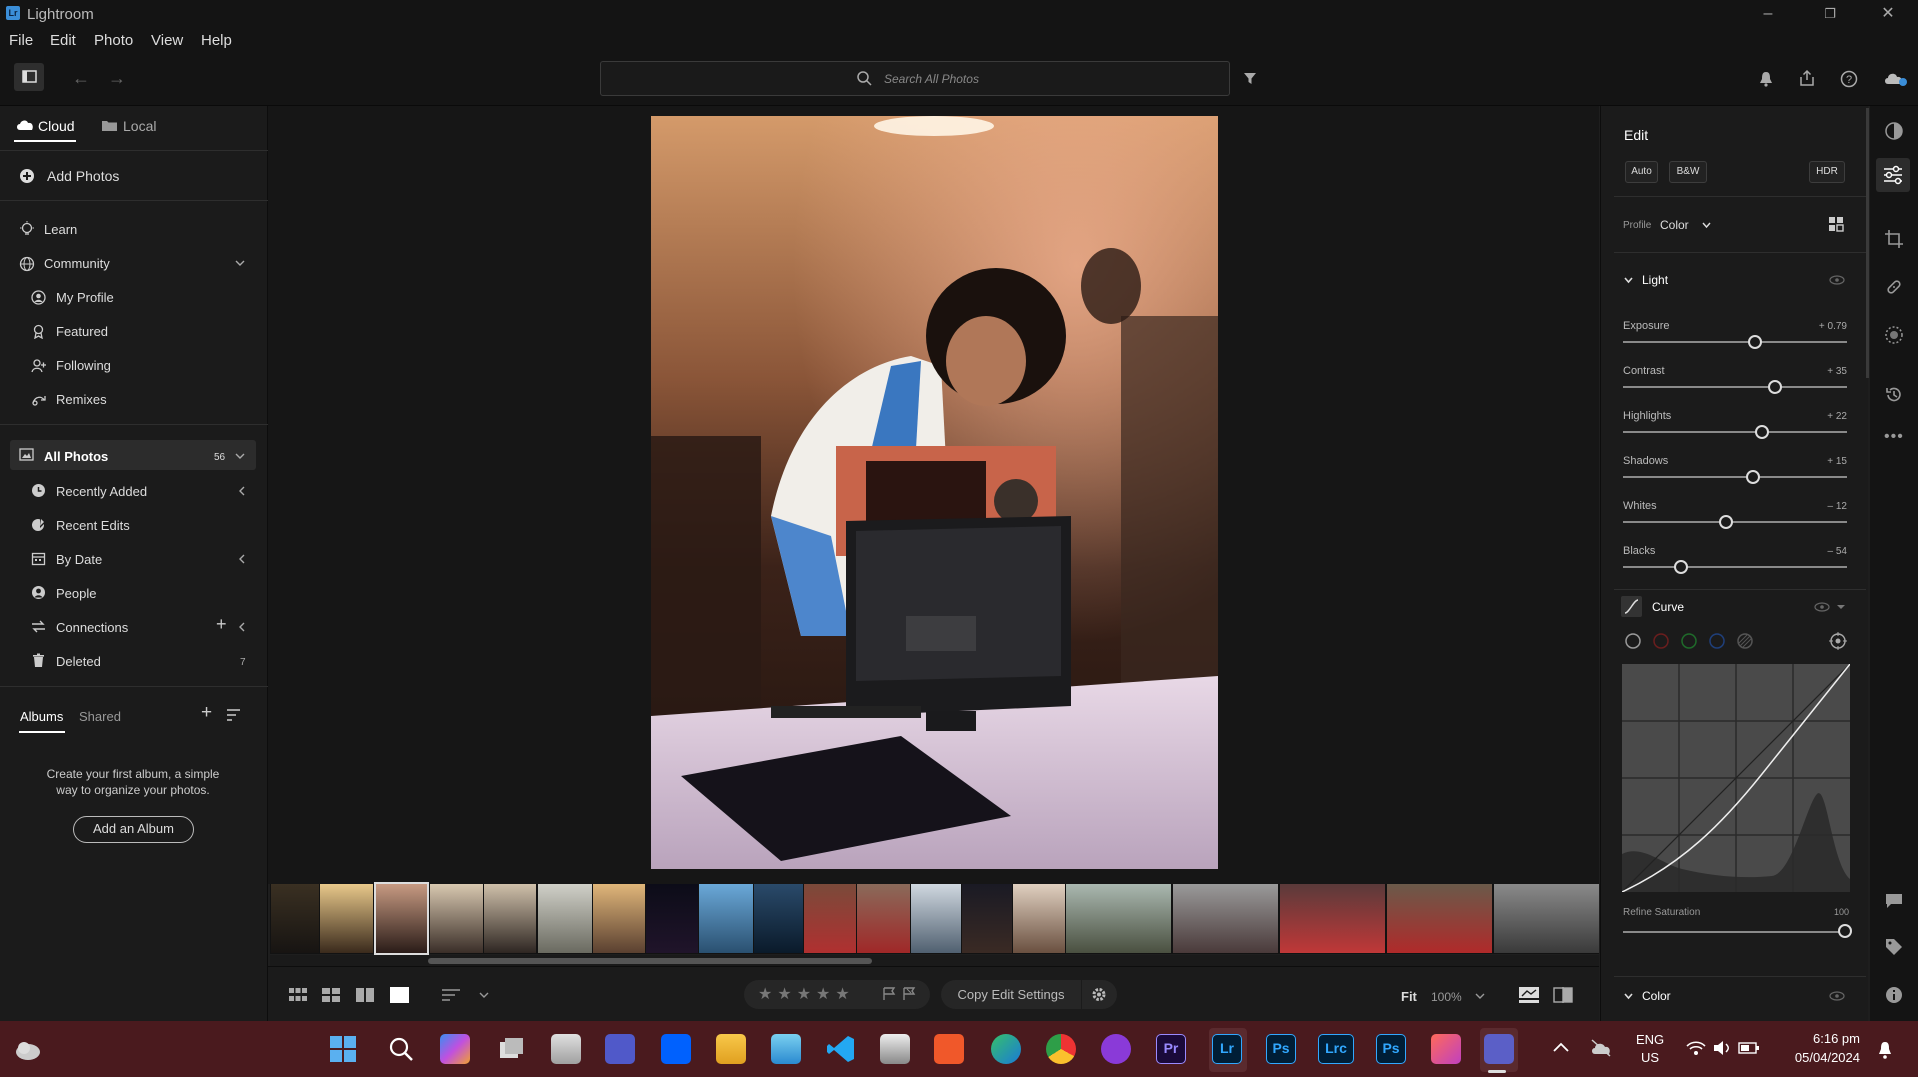  Describe the element at coordinates (101, 491) in the screenshot. I see `library-item-recently-added: Recently Added` at that location.